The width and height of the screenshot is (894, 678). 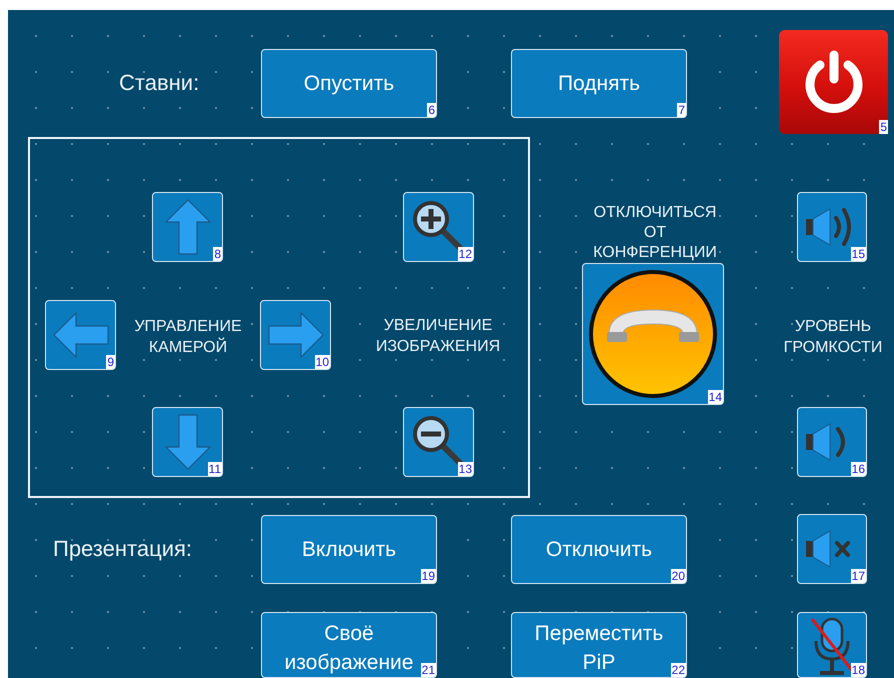 What do you see at coordinates (858, 469) in the screenshot?
I see `object-number: 16` at bounding box center [858, 469].